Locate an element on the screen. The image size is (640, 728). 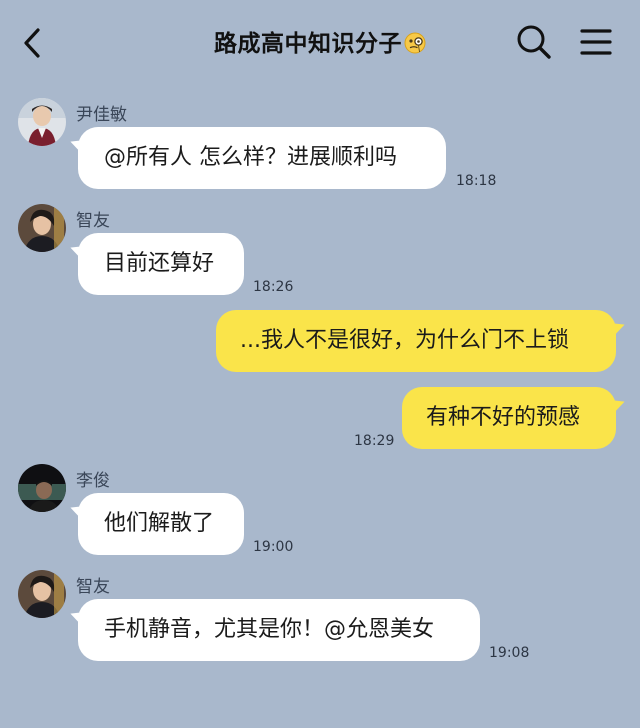
chat-header: 路成高中知识分子 is located at coordinates (320, 43).